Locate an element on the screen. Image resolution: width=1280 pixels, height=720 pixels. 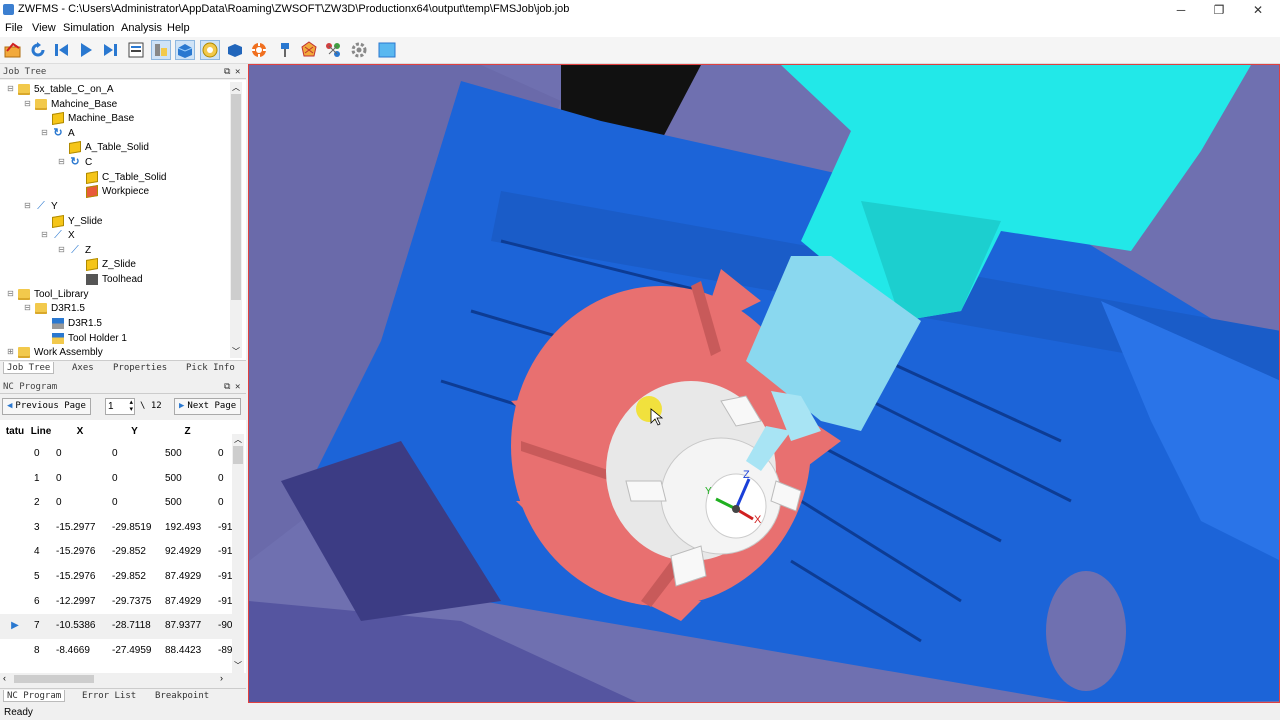
col-y: Y is located at coordinates (134, 432).